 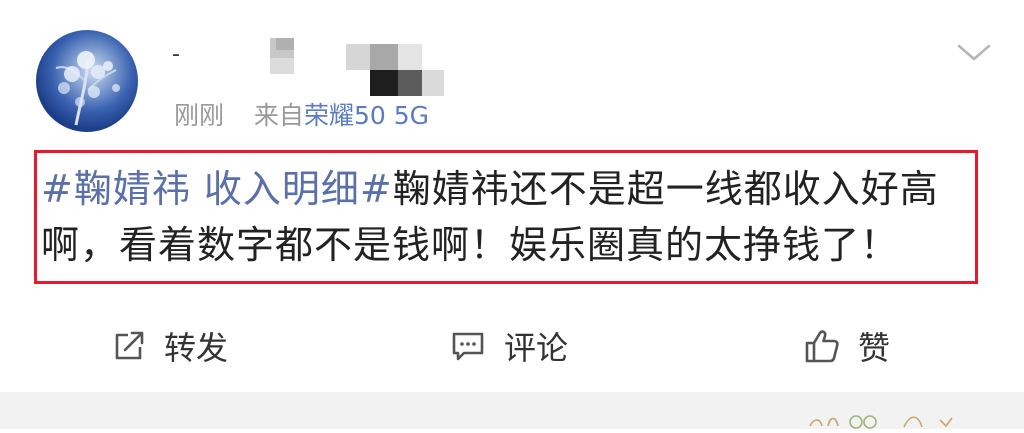 I want to click on post-meta: 刚刚 来自荣耀50 5G, so click(x=301, y=114).